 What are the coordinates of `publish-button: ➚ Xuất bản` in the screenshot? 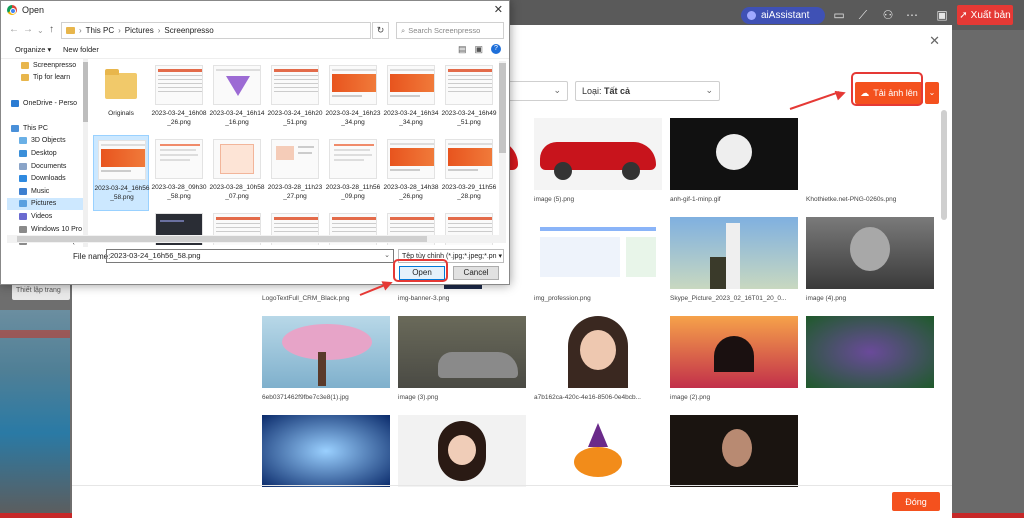 It's located at (985, 15).